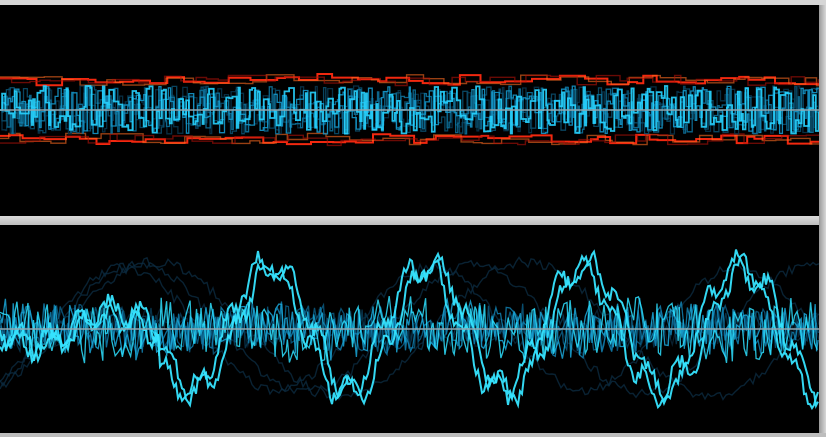  I want to click on window-bottom-edge, so click(413, 435).